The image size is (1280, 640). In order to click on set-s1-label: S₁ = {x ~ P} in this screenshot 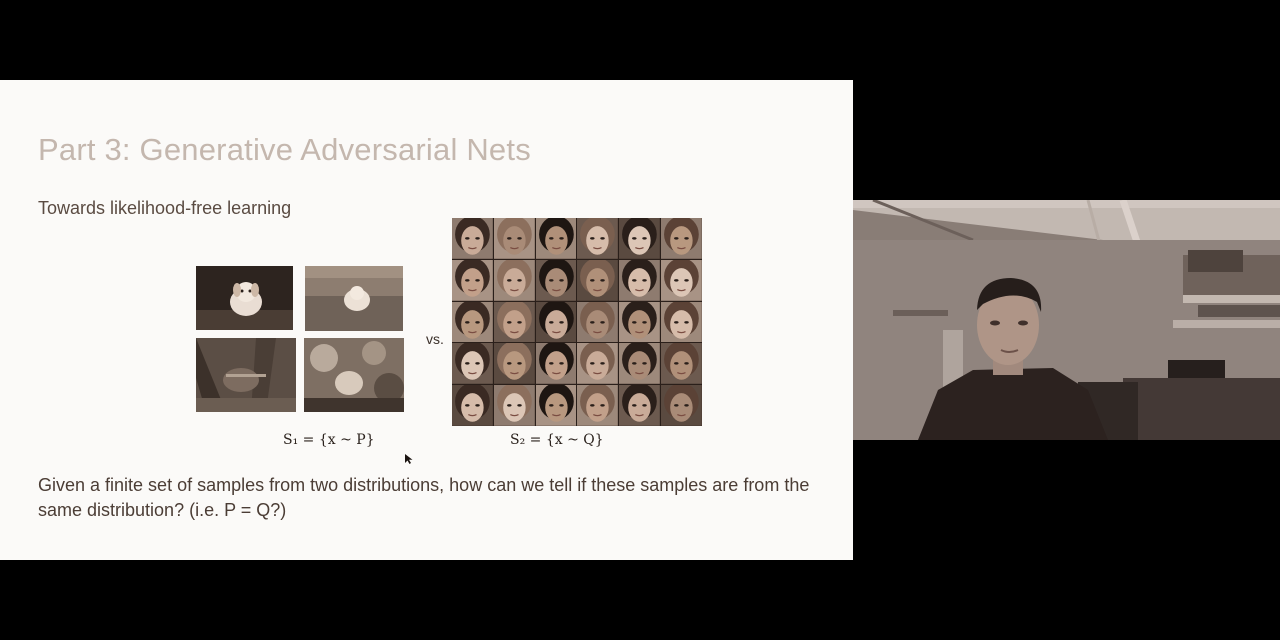, I will do `click(329, 440)`.